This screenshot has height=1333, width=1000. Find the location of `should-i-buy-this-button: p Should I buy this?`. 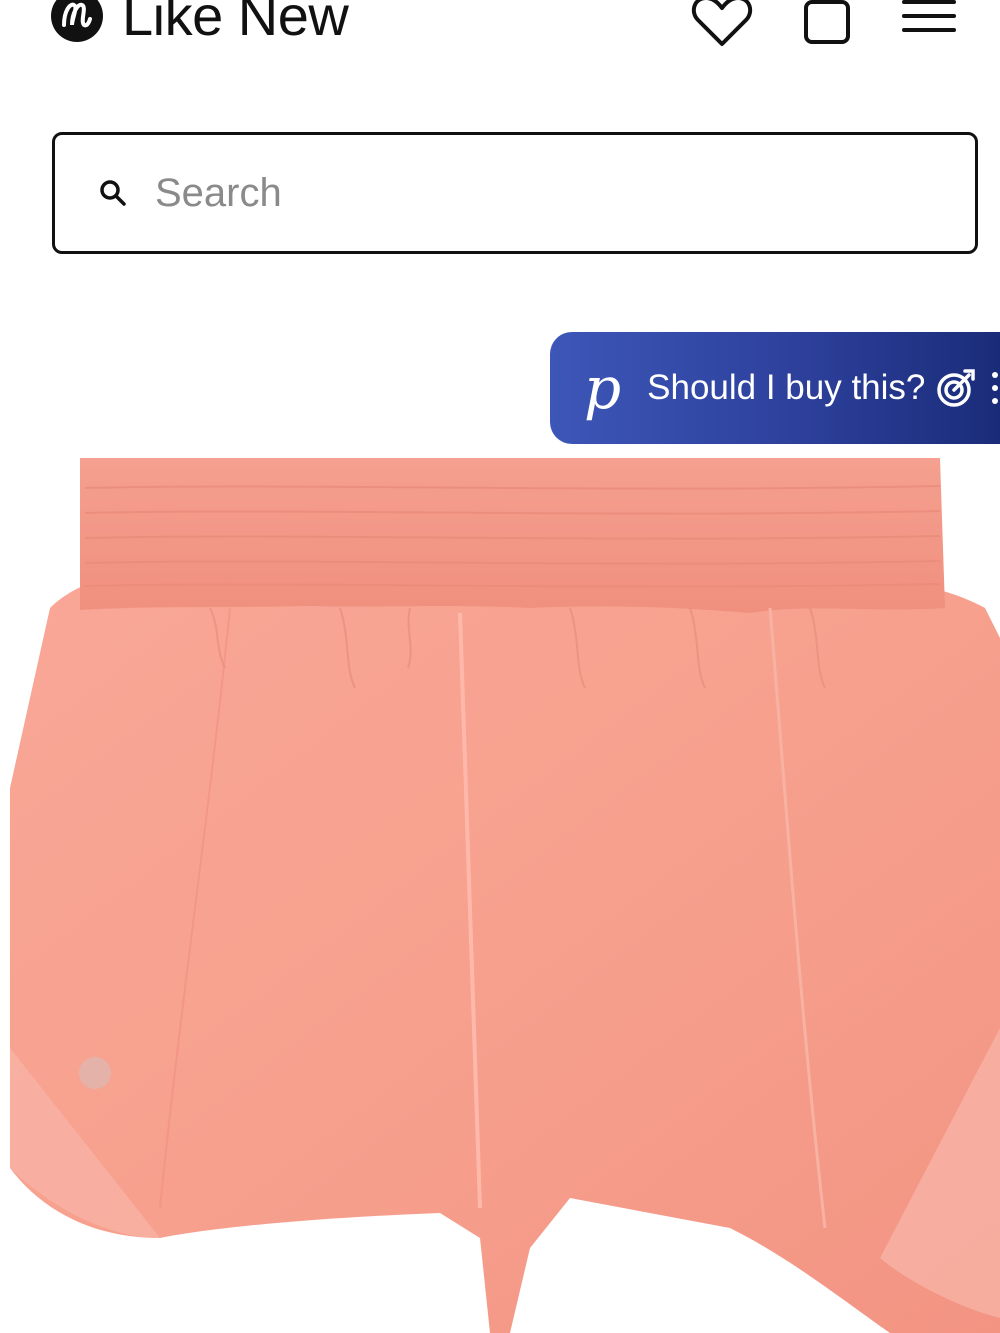

should-i-buy-this-button: p Should I buy this? is located at coordinates (775, 388).